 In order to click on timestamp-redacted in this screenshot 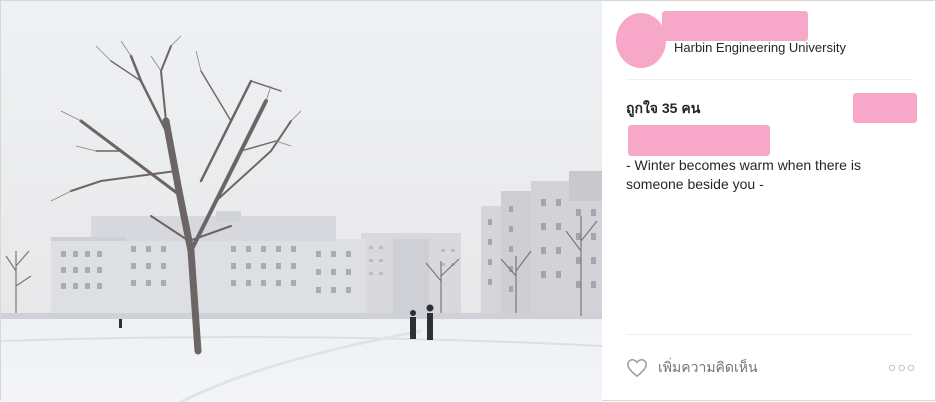, I will do `click(885, 108)`.